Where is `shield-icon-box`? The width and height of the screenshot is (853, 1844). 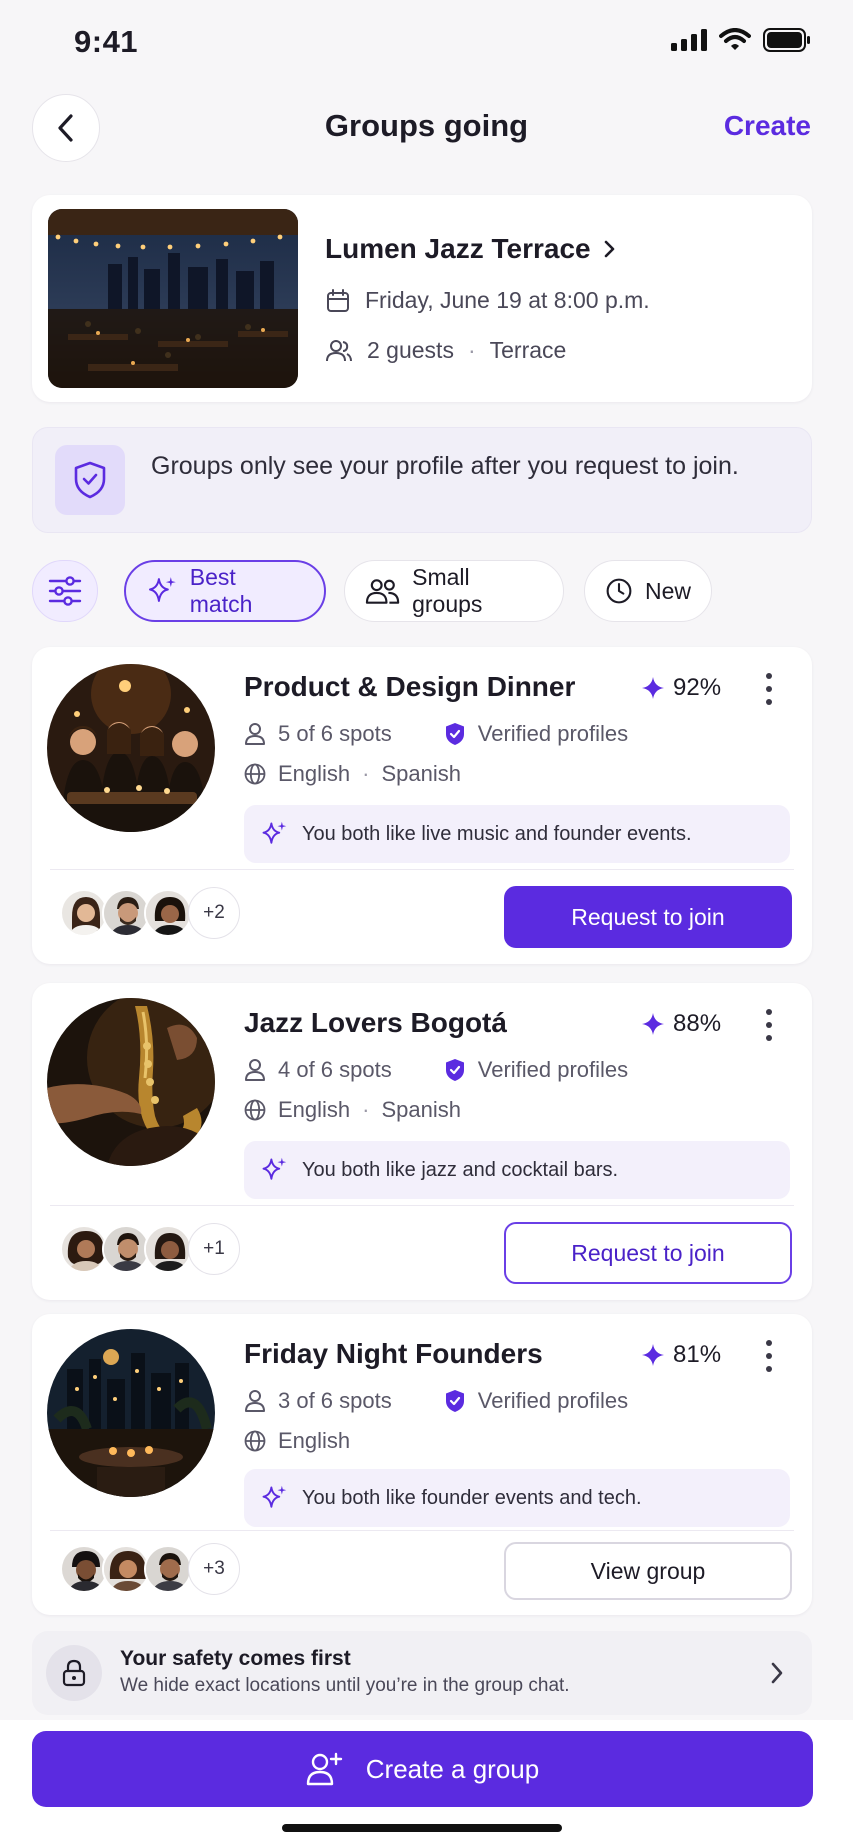 shield-icon-box is located at coordinates (90, 480).